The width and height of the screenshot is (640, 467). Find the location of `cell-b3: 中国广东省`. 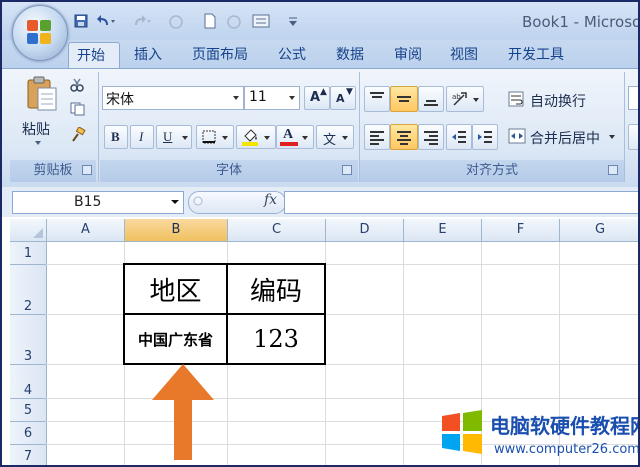

cell-b3: 中国广东省 is located at coordinates (175, 339).